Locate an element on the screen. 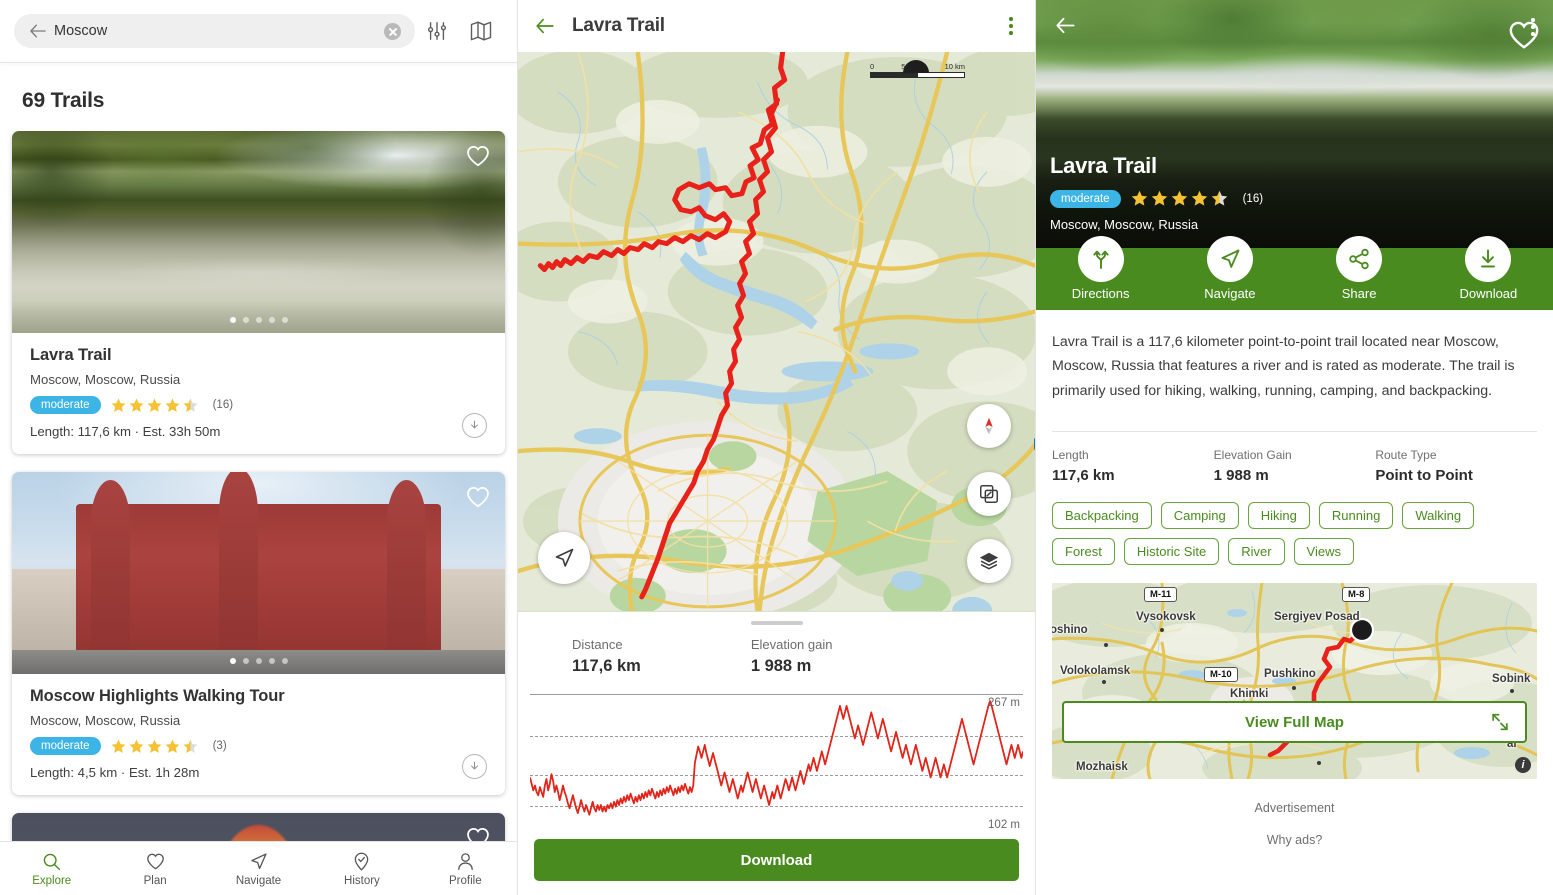 The height and width of the screenshot is (895, 1553). map-view-button is located at coordinates (481, 31).